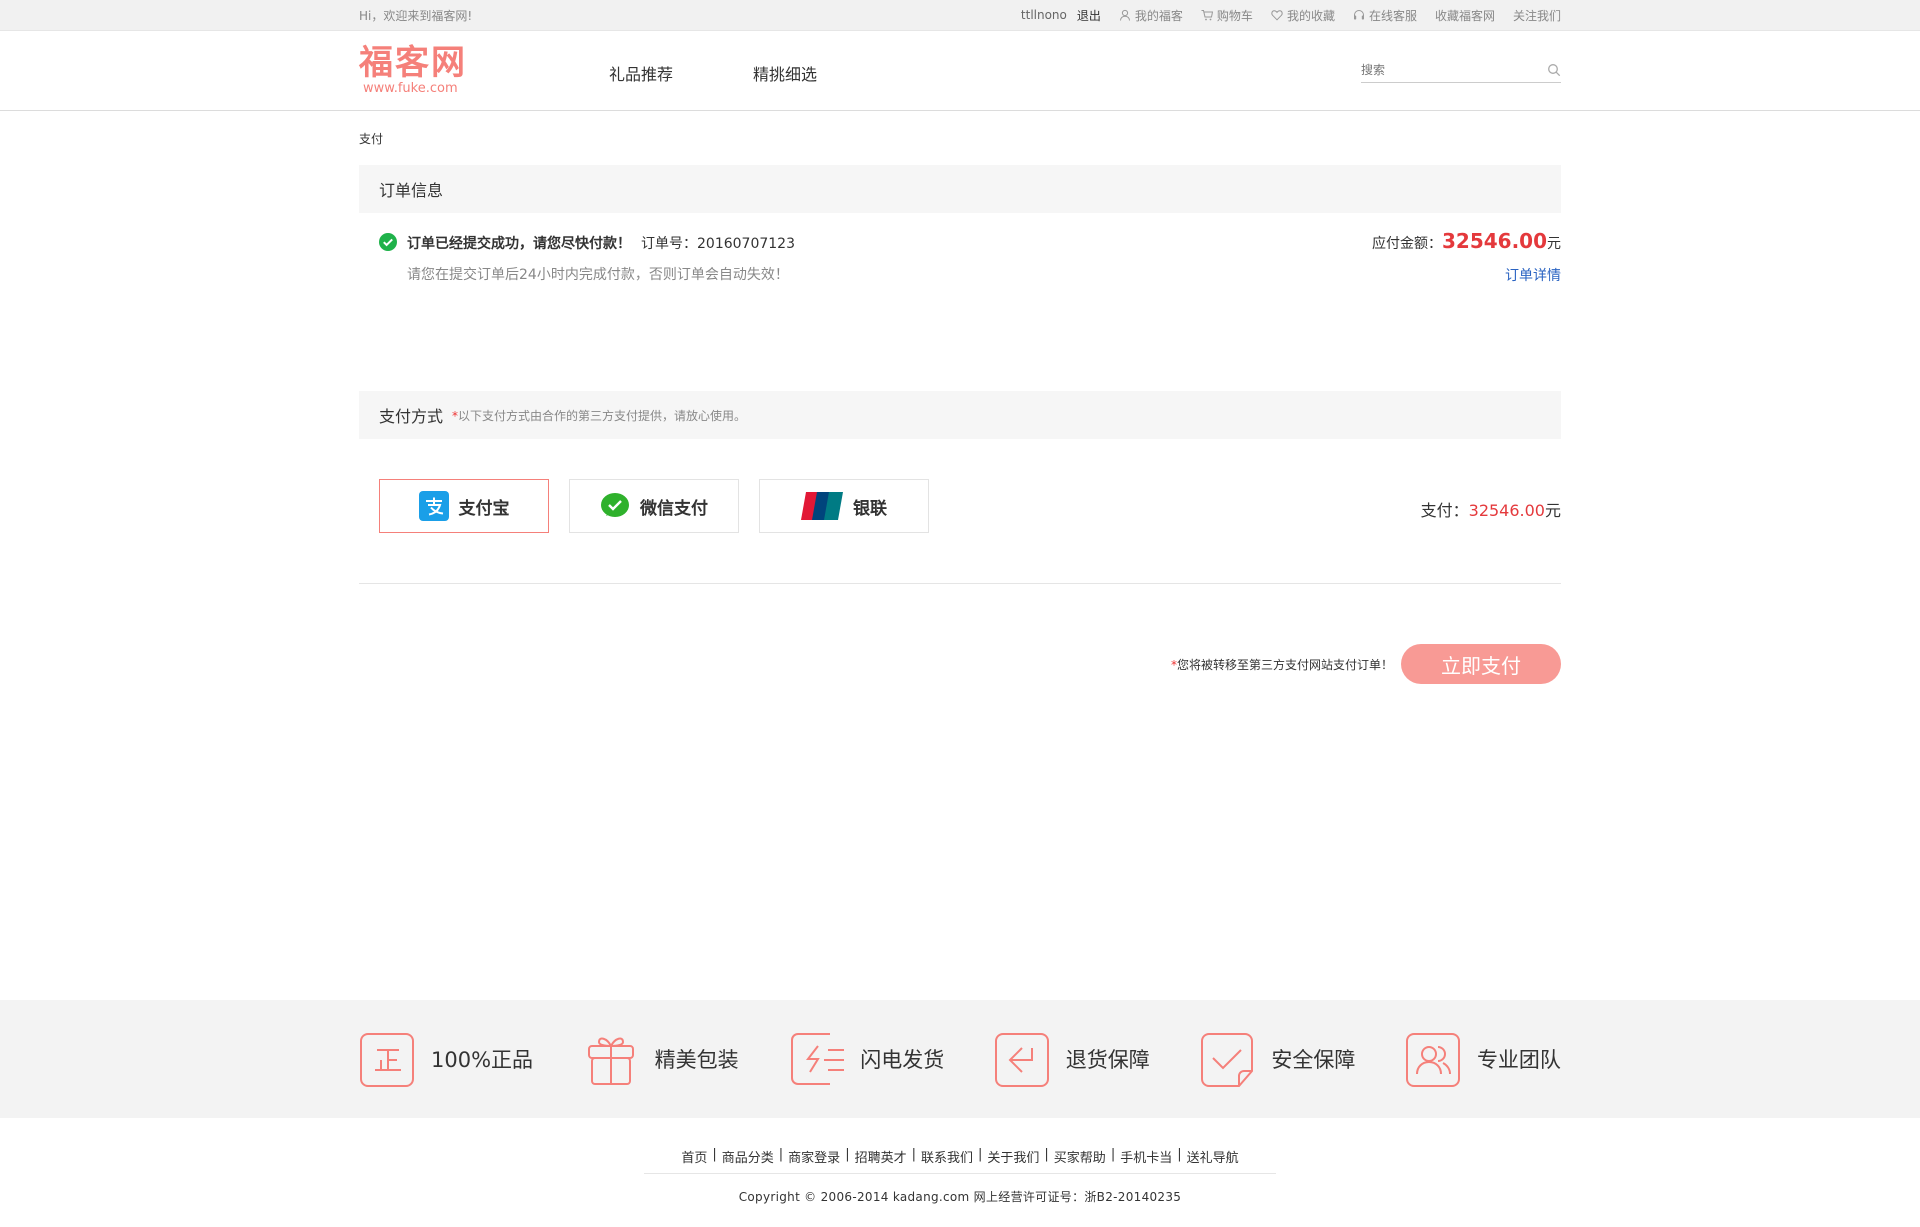 This screenshot has height=1227, width=1920. Describe the element at coordinates (674, 508) in the screenshot. I see `wechat-pay-label: 微信支付` at that location.